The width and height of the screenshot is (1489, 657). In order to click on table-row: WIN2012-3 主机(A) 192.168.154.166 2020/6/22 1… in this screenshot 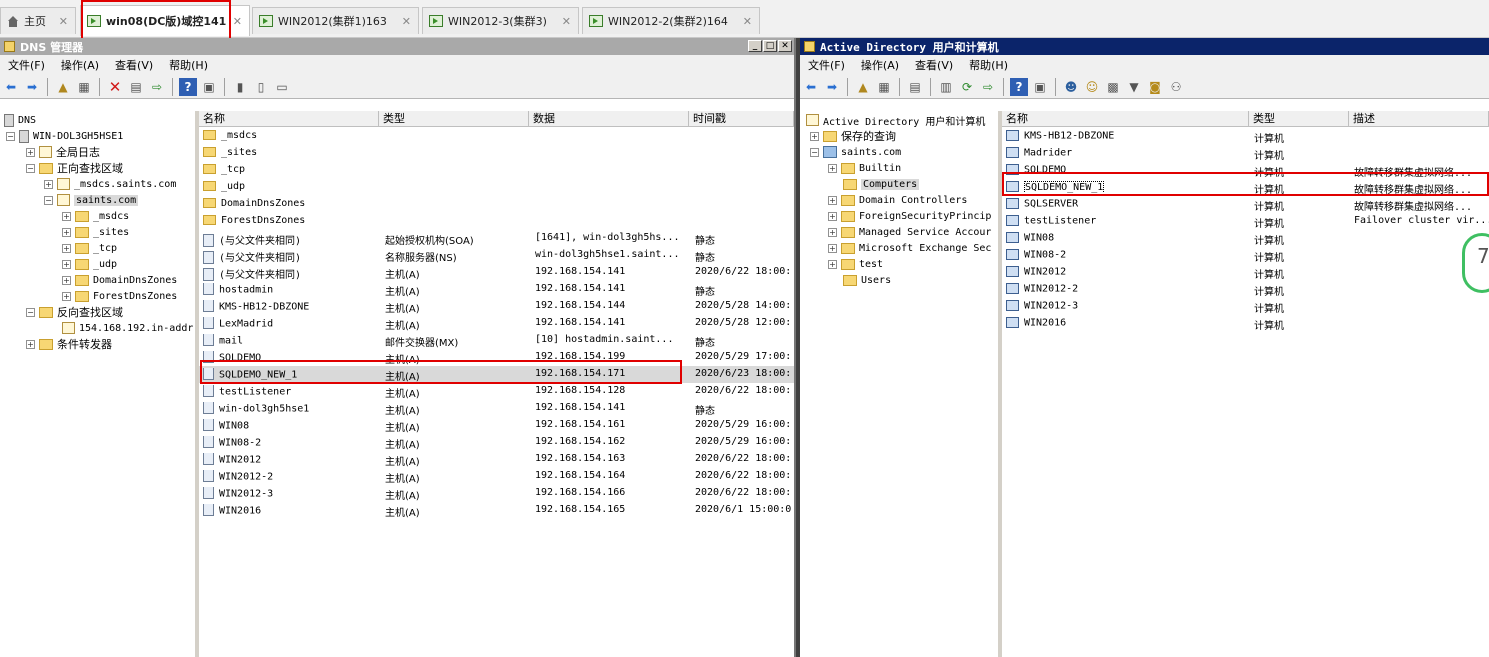, I will do `click(496, 493)`.